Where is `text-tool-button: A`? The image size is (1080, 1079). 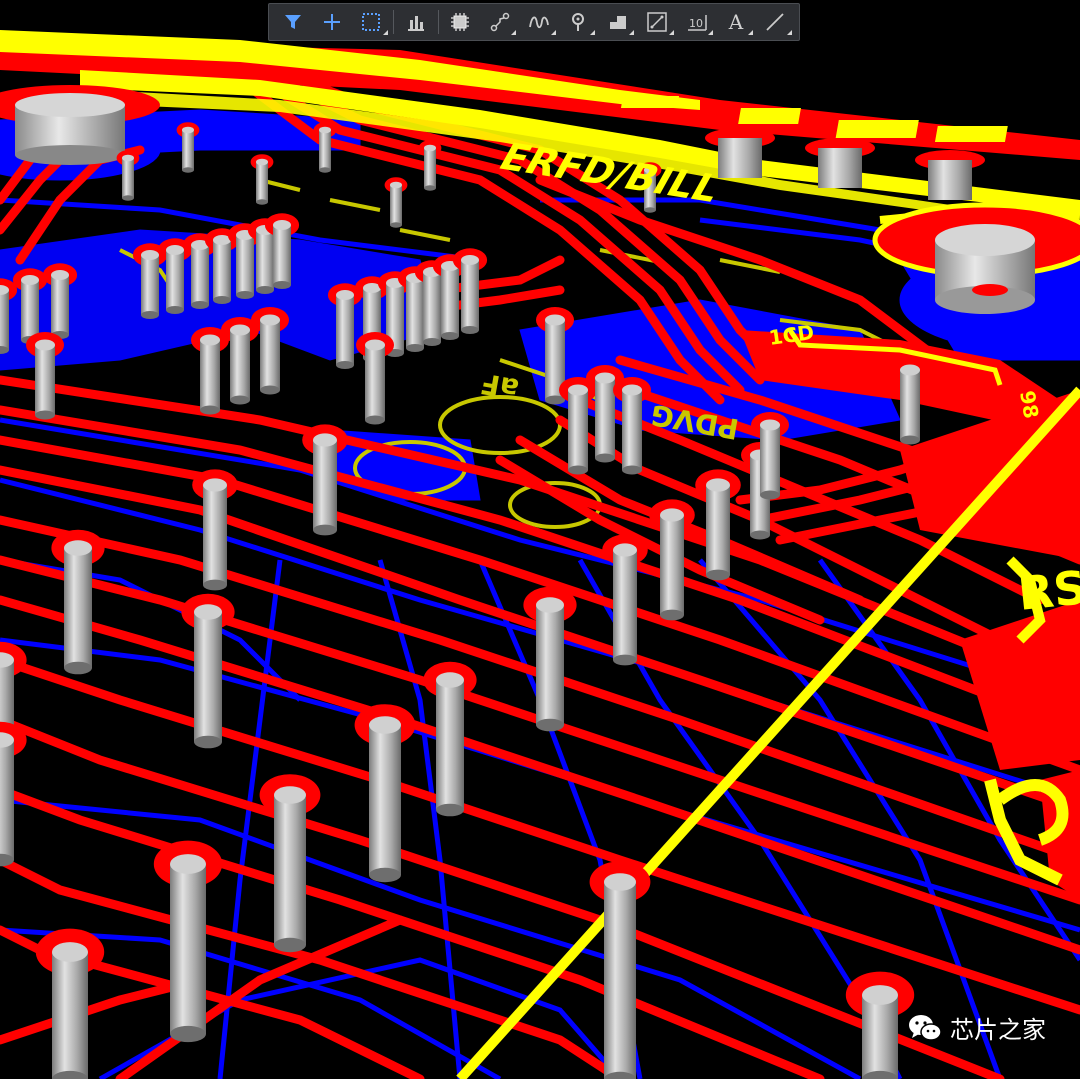 text-tool-button: A is located at coordinates (735, 22).